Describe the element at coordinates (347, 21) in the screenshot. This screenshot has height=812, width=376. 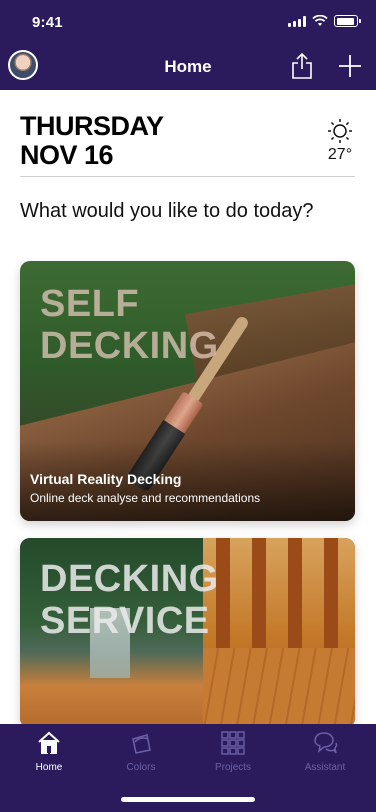
I see `battery-icon` at that location.